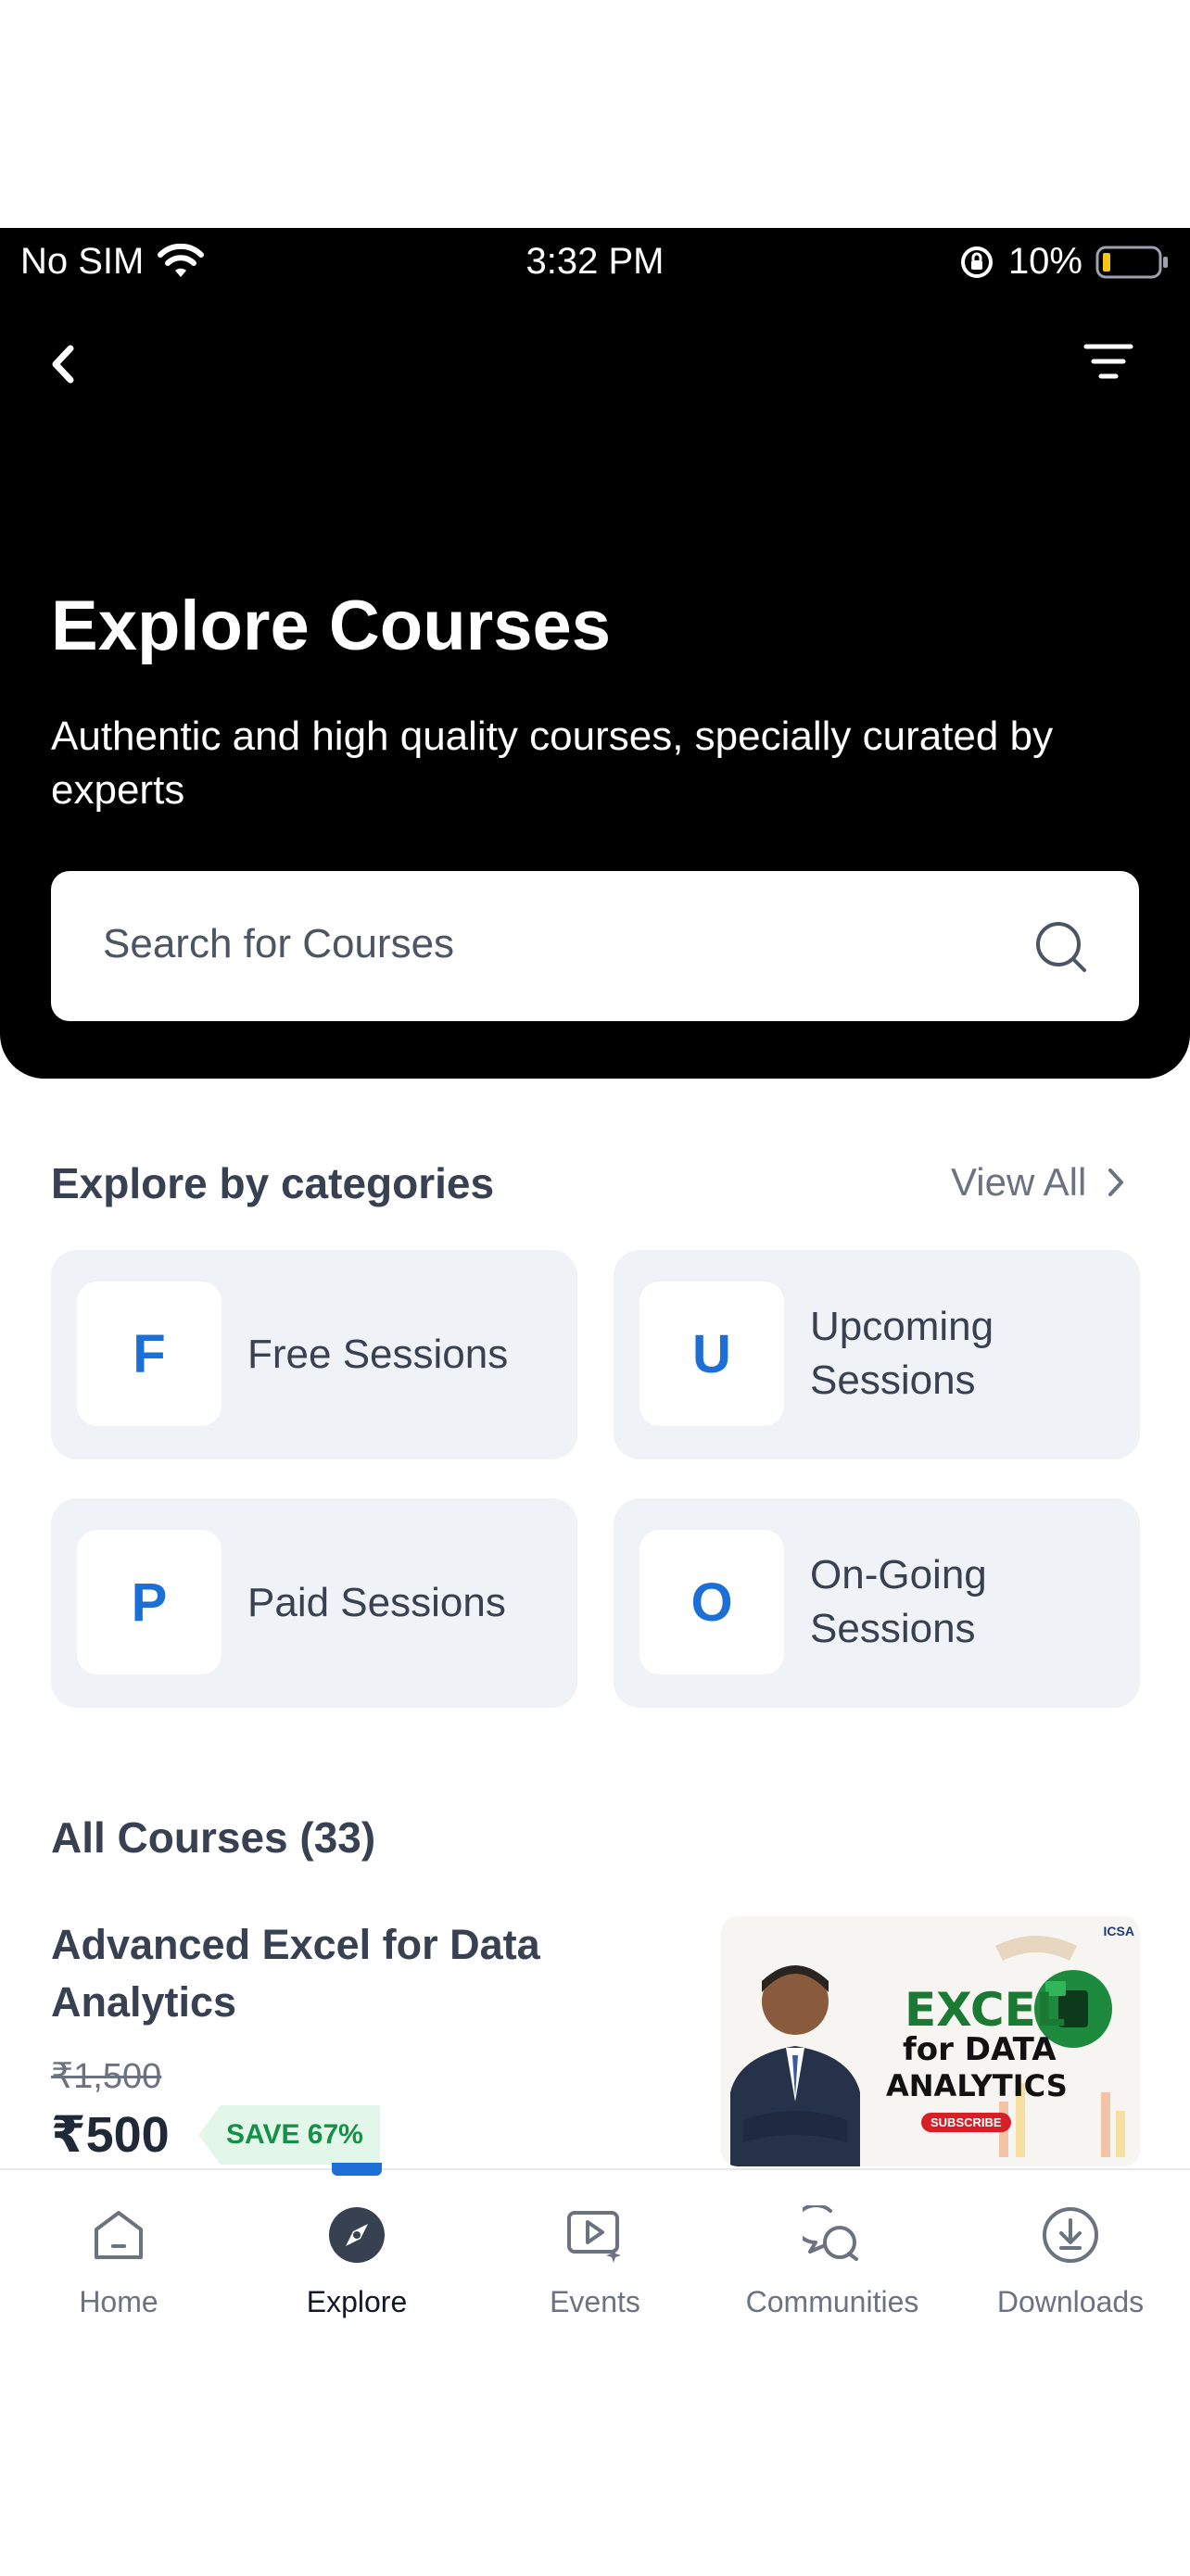 The image size is (1190, 2576). I want to click on search-icon, so click(1061, 947).